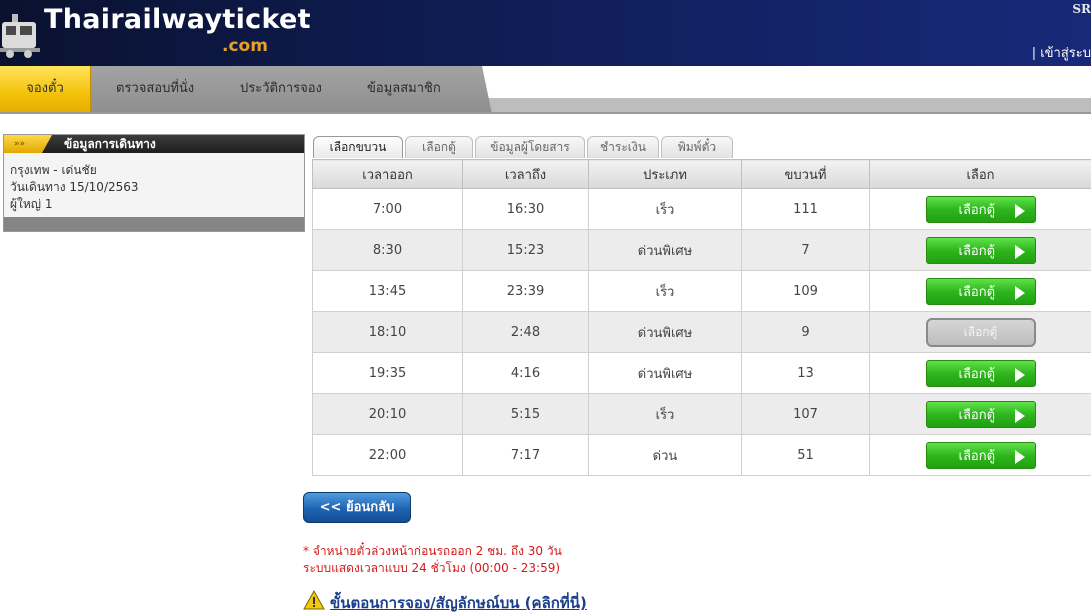 Image resolution: width=1091 pixels, height=615 pixels. What do you see at coordinates (806, 455) in the screenshot?
I see `train-number: 51` at bounding box center [806, 455].